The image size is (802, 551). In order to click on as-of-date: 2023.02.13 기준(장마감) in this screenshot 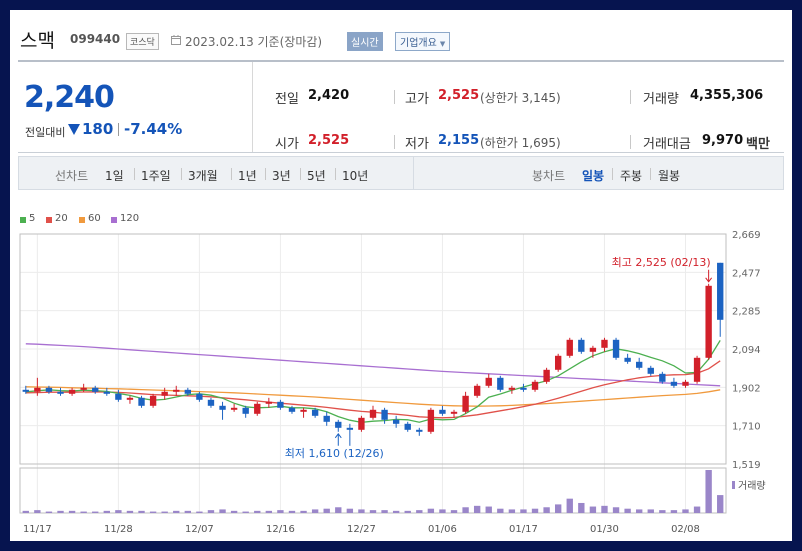, I will do `click(254, 42)`.